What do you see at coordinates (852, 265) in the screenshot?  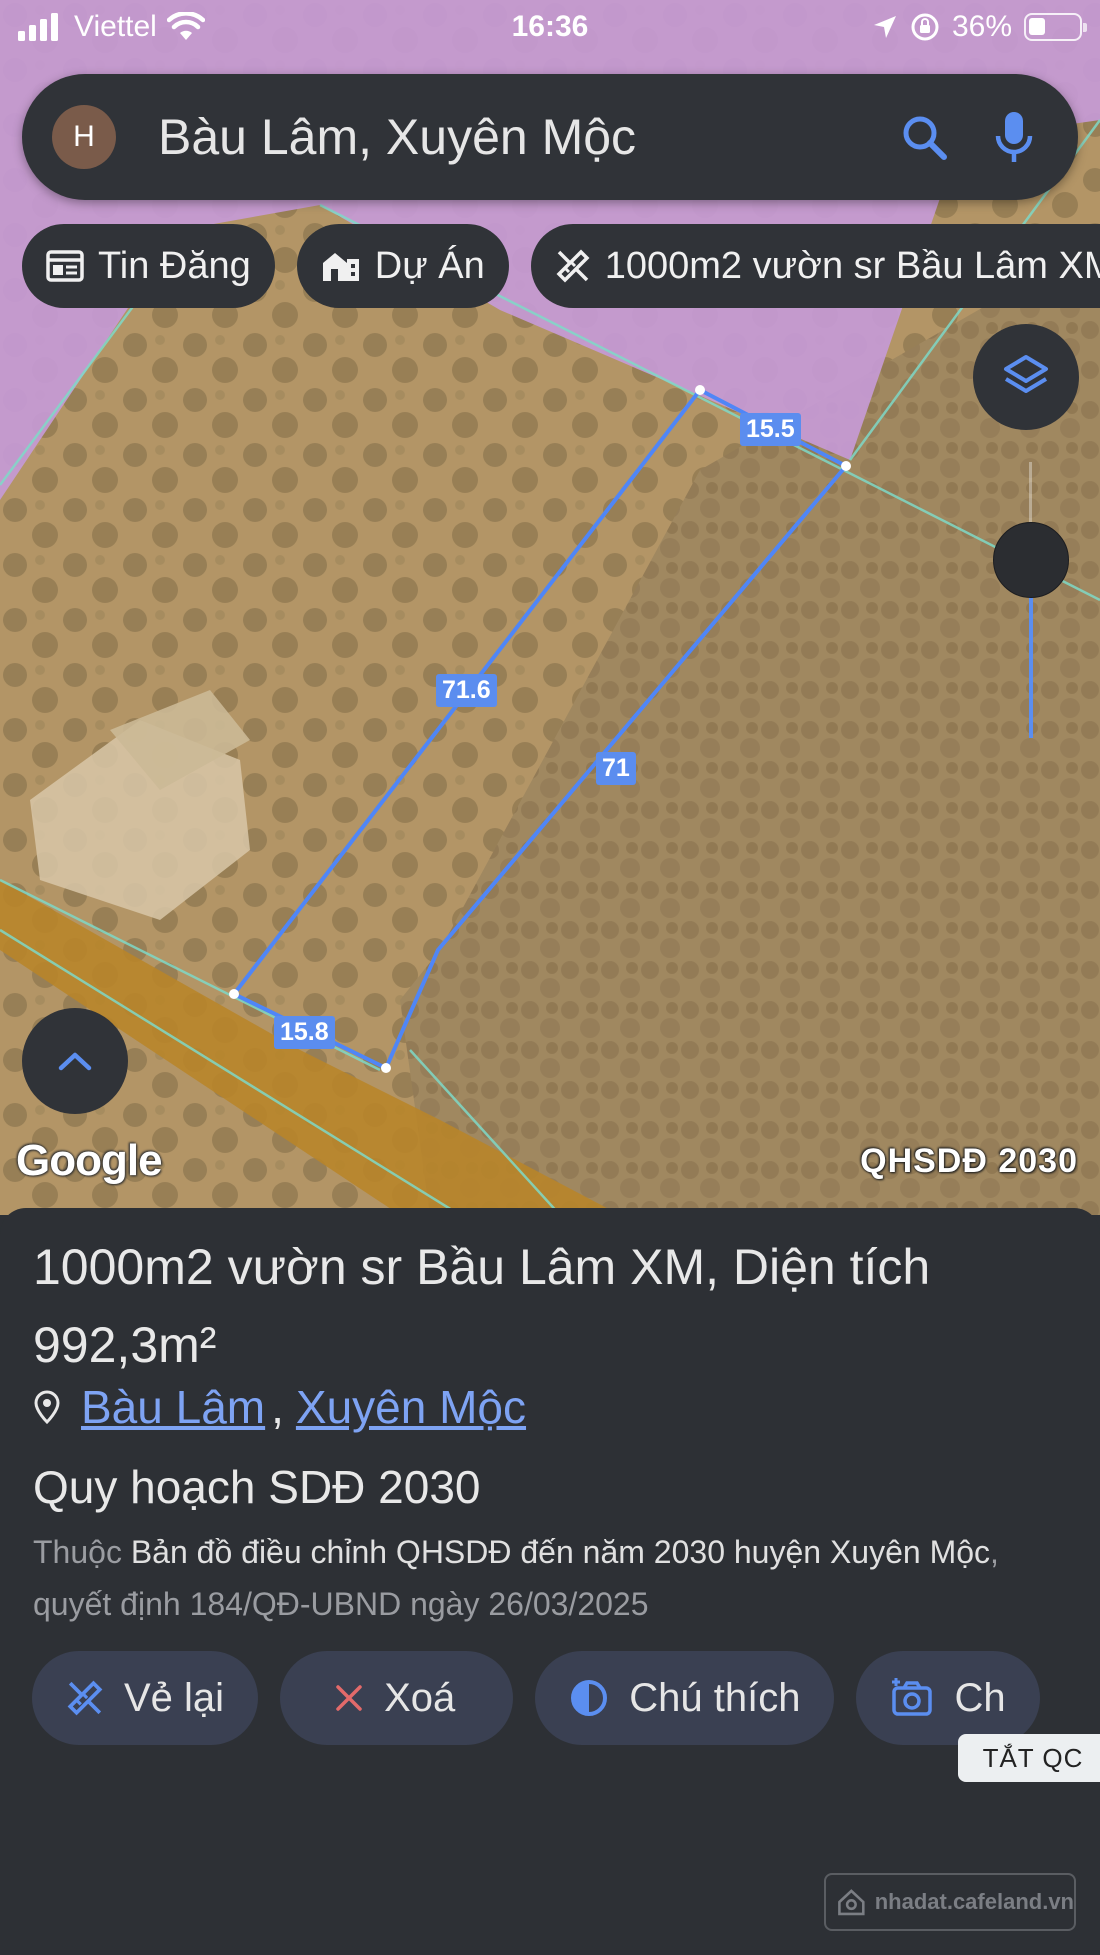 I see `chip-label: 1000m2 vườn sr Bầu Lâm XM` at bounding box center [852, 265].